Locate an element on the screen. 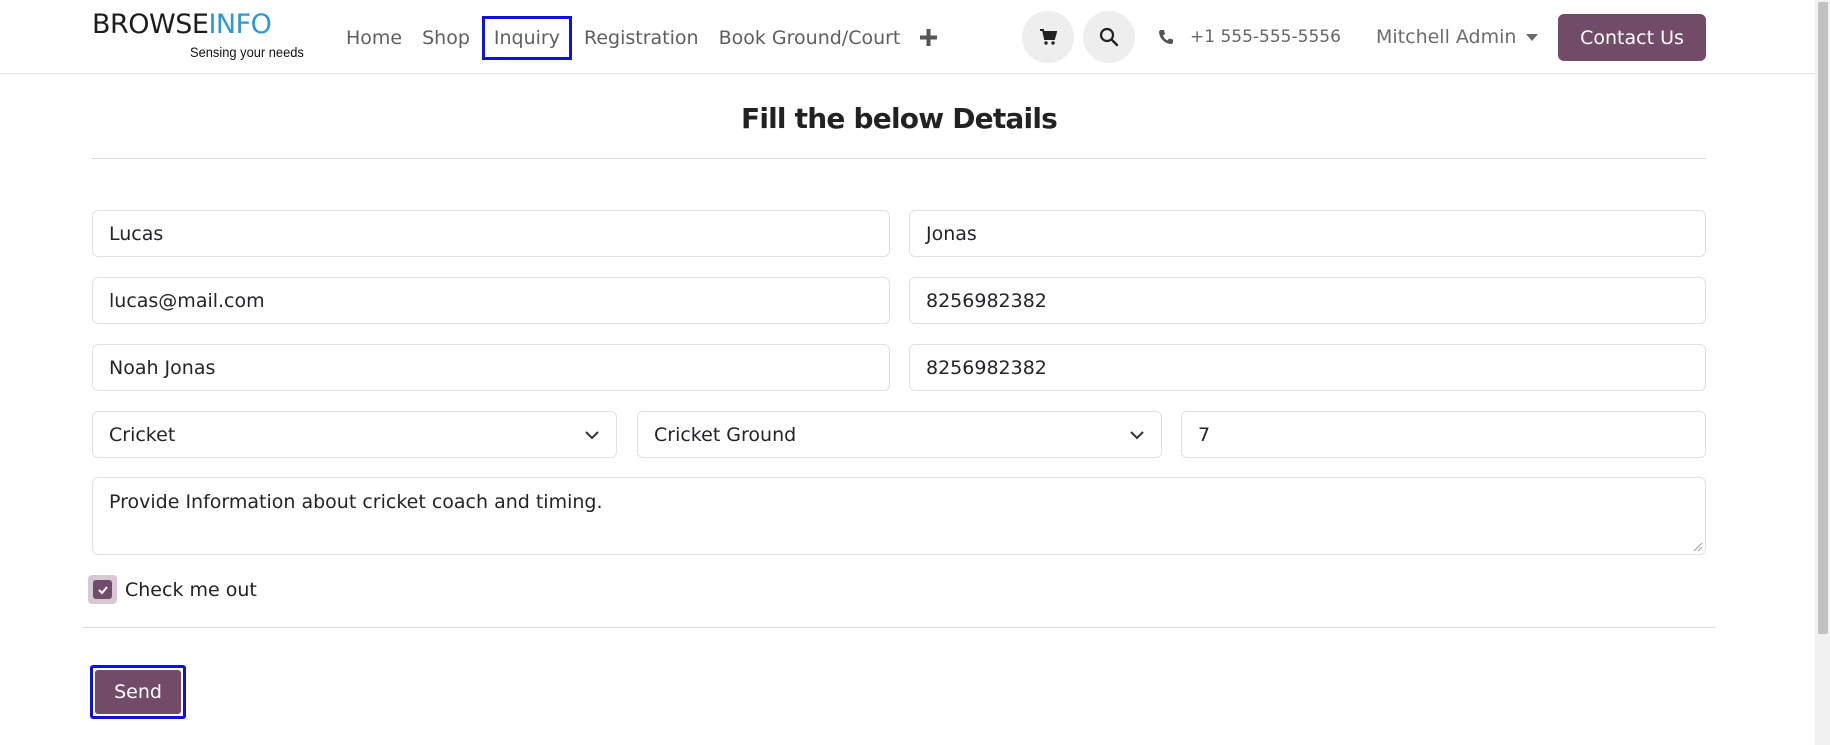 Image resolution: width=1830 pixels, height=745 pixels. logo-dark-text: BROWSE is located at coordinates (150, 24).